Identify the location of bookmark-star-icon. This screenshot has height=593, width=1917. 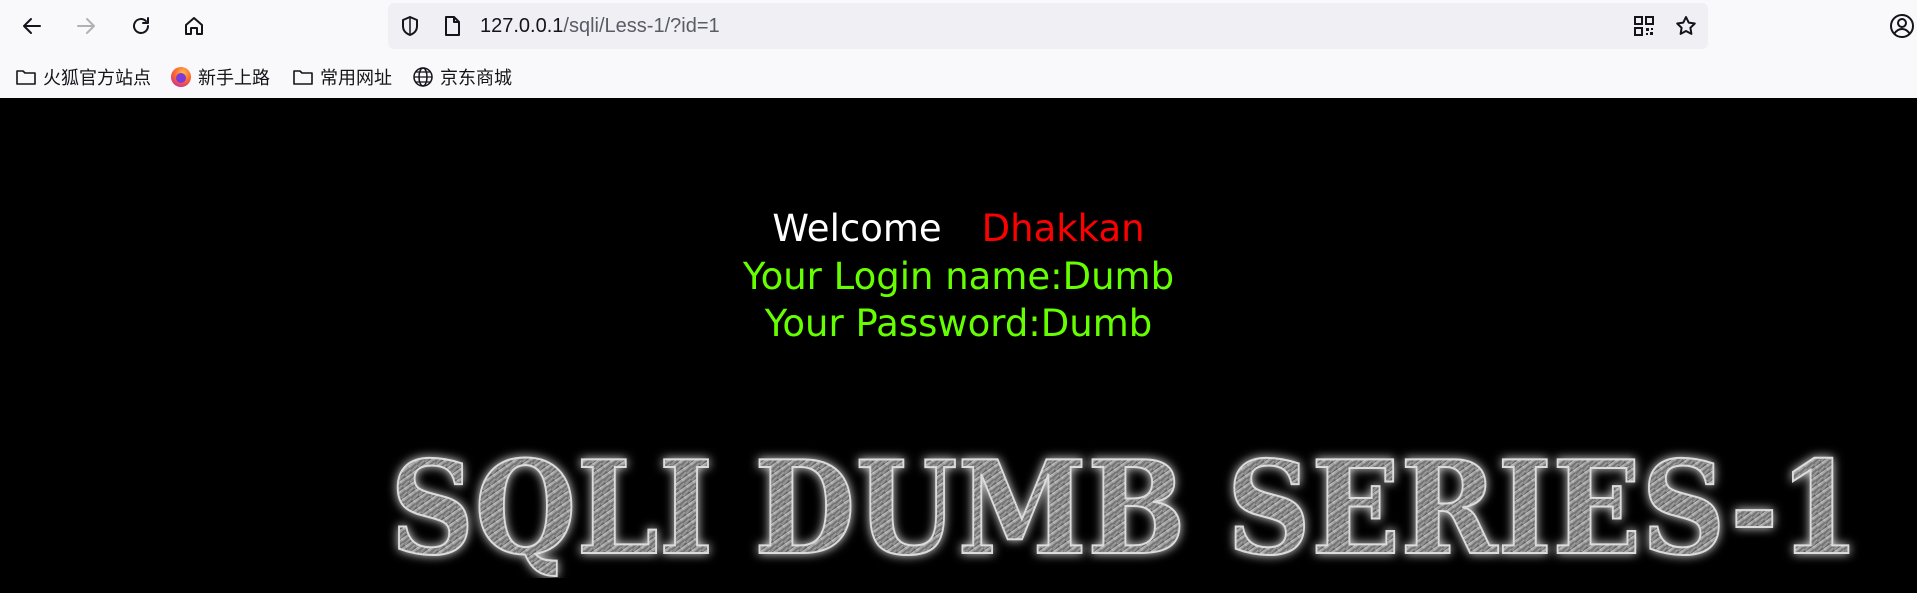
(1686, 26).